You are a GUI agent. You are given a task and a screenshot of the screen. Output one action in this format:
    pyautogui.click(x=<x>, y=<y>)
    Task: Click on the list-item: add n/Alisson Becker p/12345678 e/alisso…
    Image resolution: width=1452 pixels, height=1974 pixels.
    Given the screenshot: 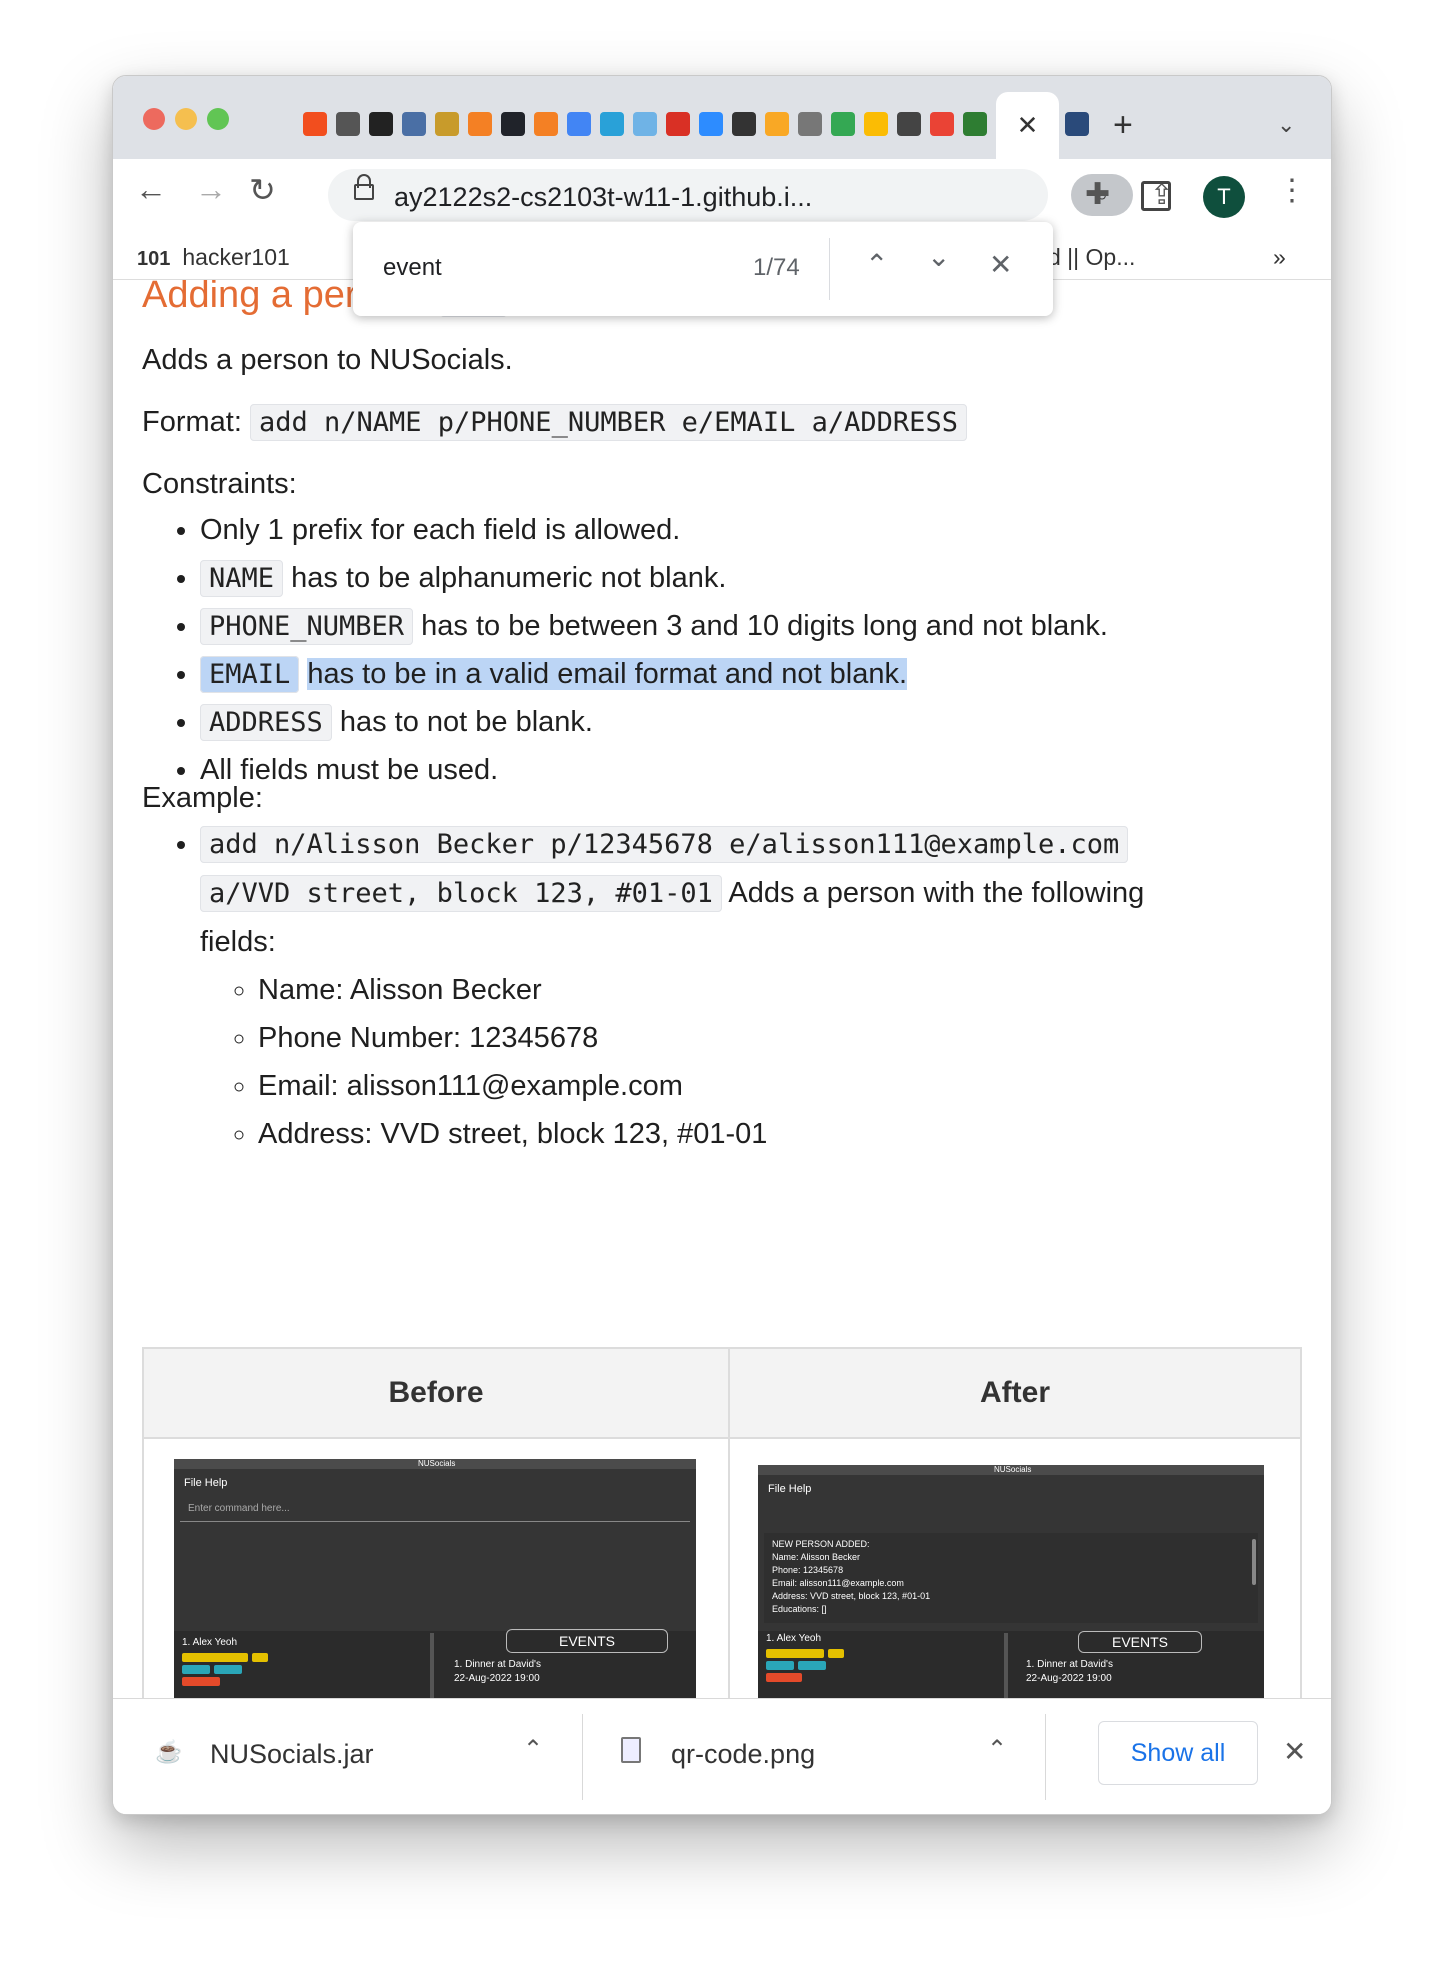 What is the action you would take?
    pyautogui.click(x=750, y=989)
    